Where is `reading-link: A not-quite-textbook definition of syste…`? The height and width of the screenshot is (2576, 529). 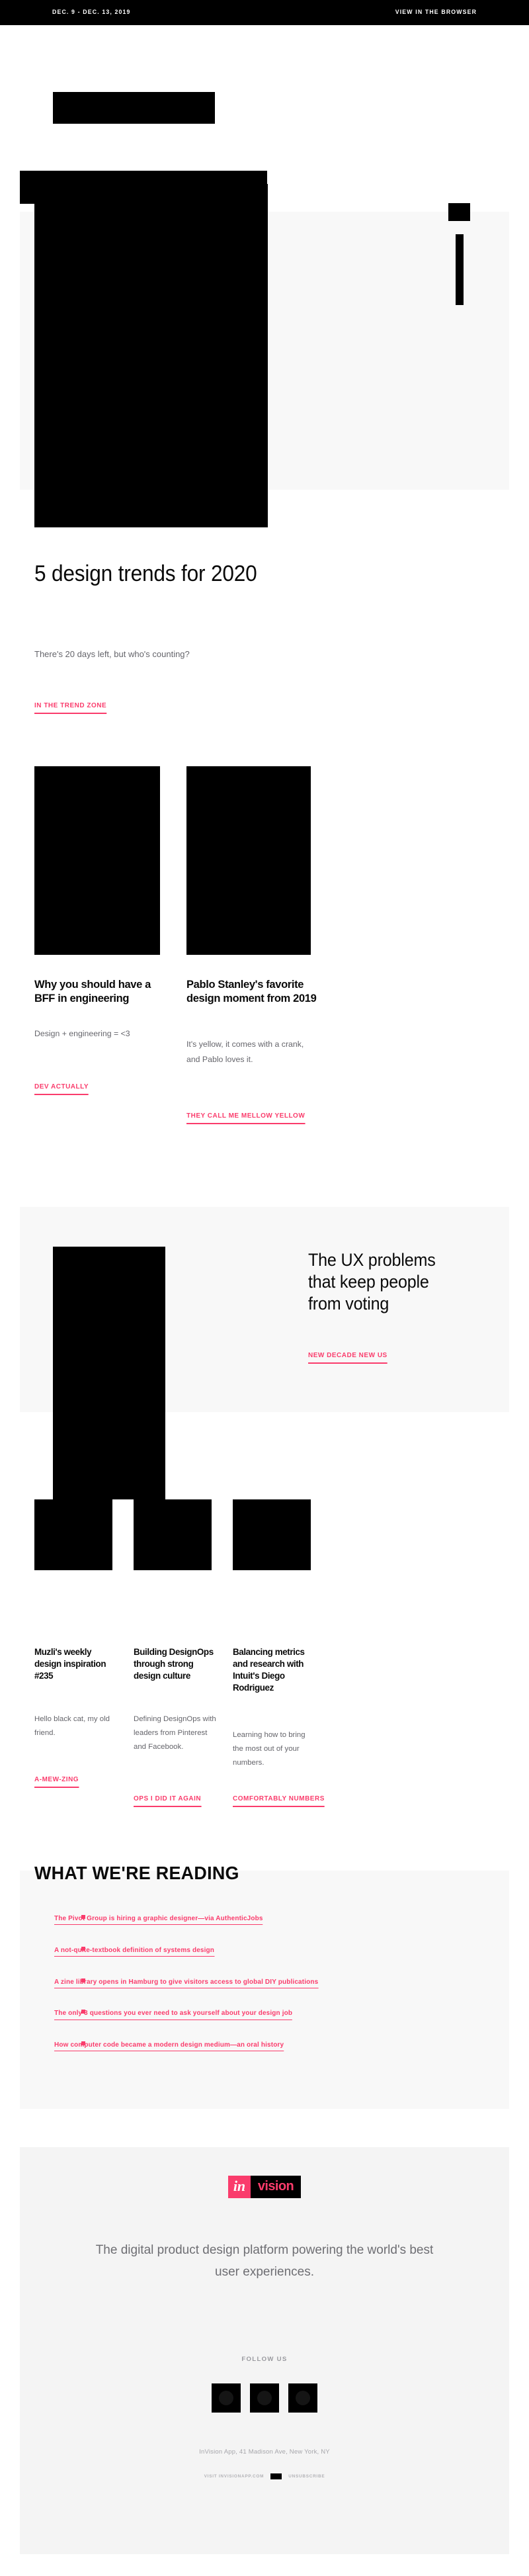 reading-link: A not-quite-textbook definition of syste… is located at coordinates (134, 1952).